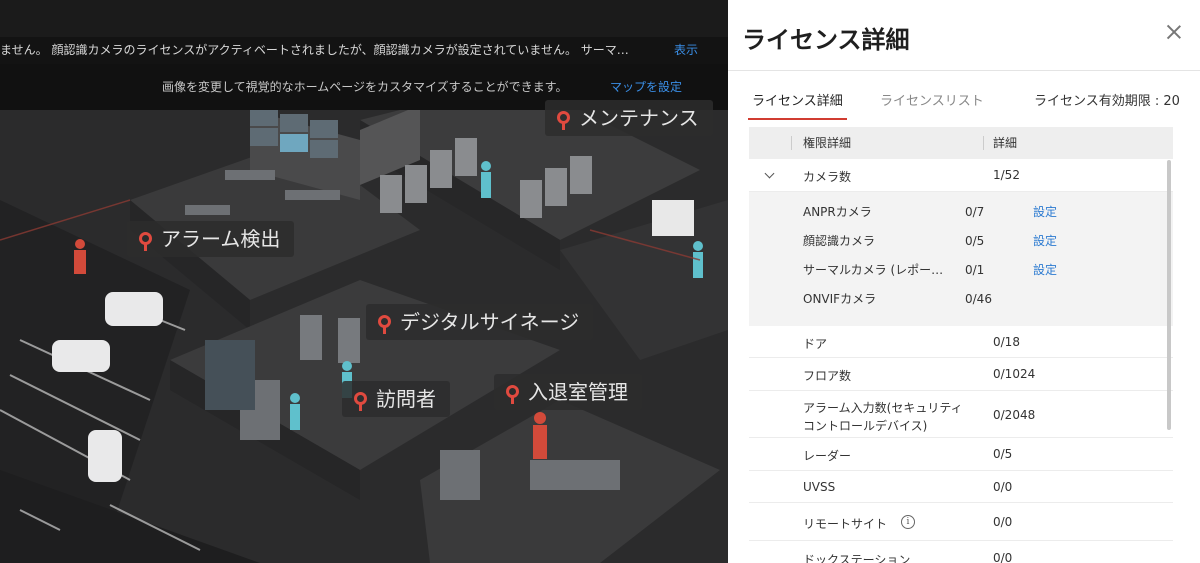 This screenshot has height=563, width=1200. I want to click on zone-label-digital-signage: デジタルサイネージ, so click(480, 322).